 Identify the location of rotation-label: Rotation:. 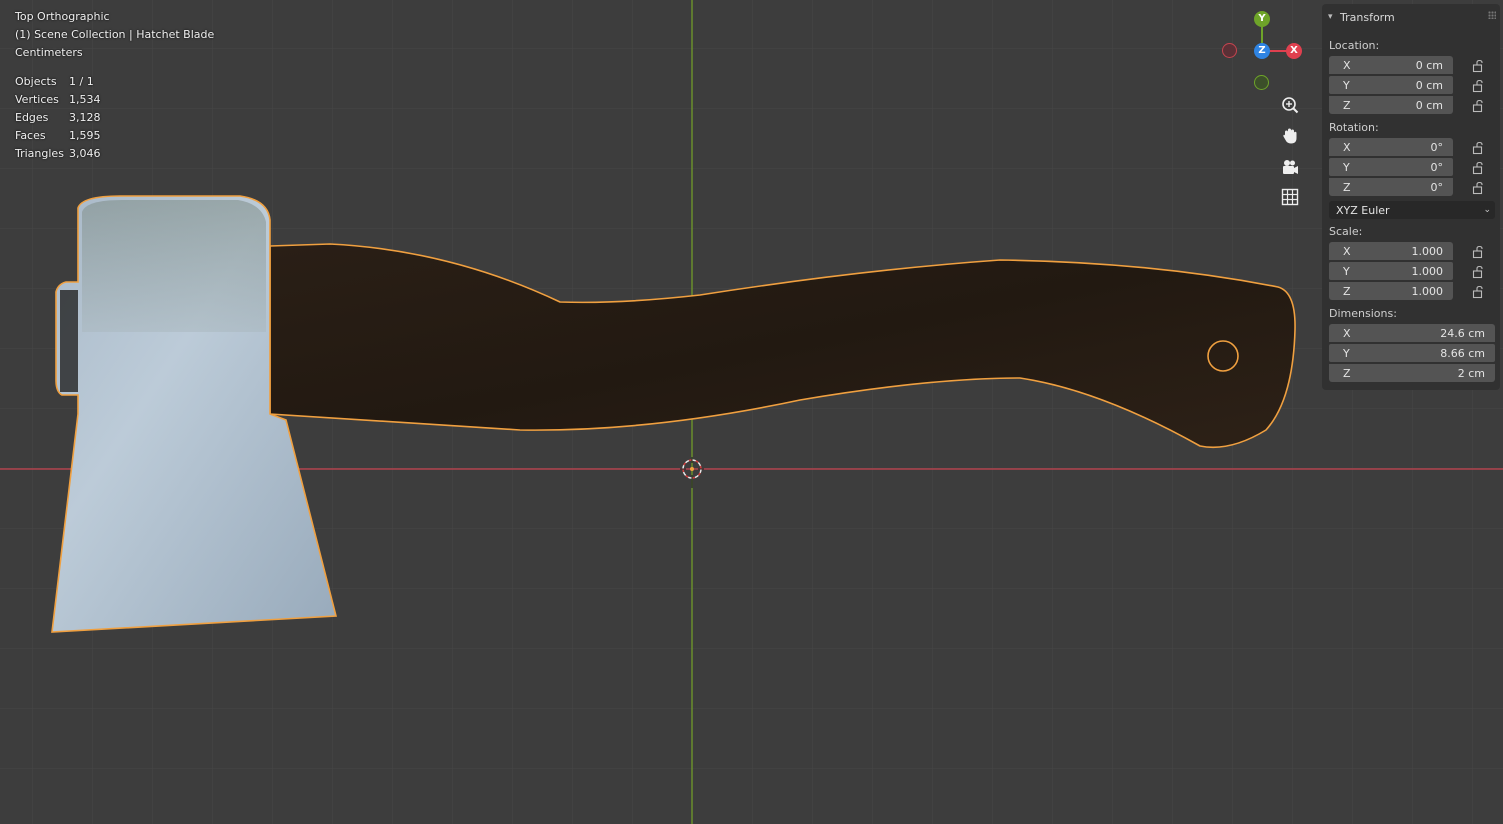
(1354, 127).